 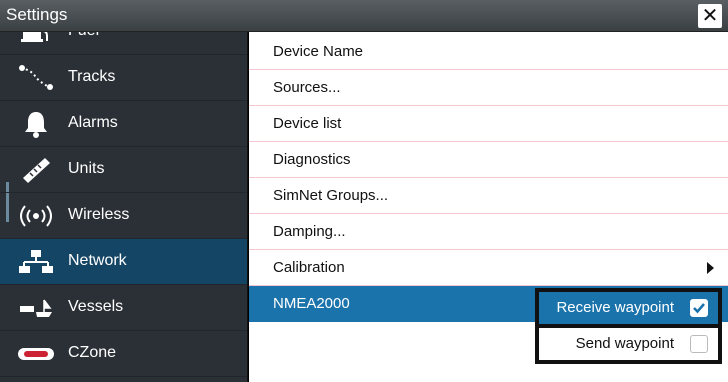 What do you see at coordinates (699, 344) in the screenshot?
I see `send-waypoint-checkbox` at bounding box center [699, 344].